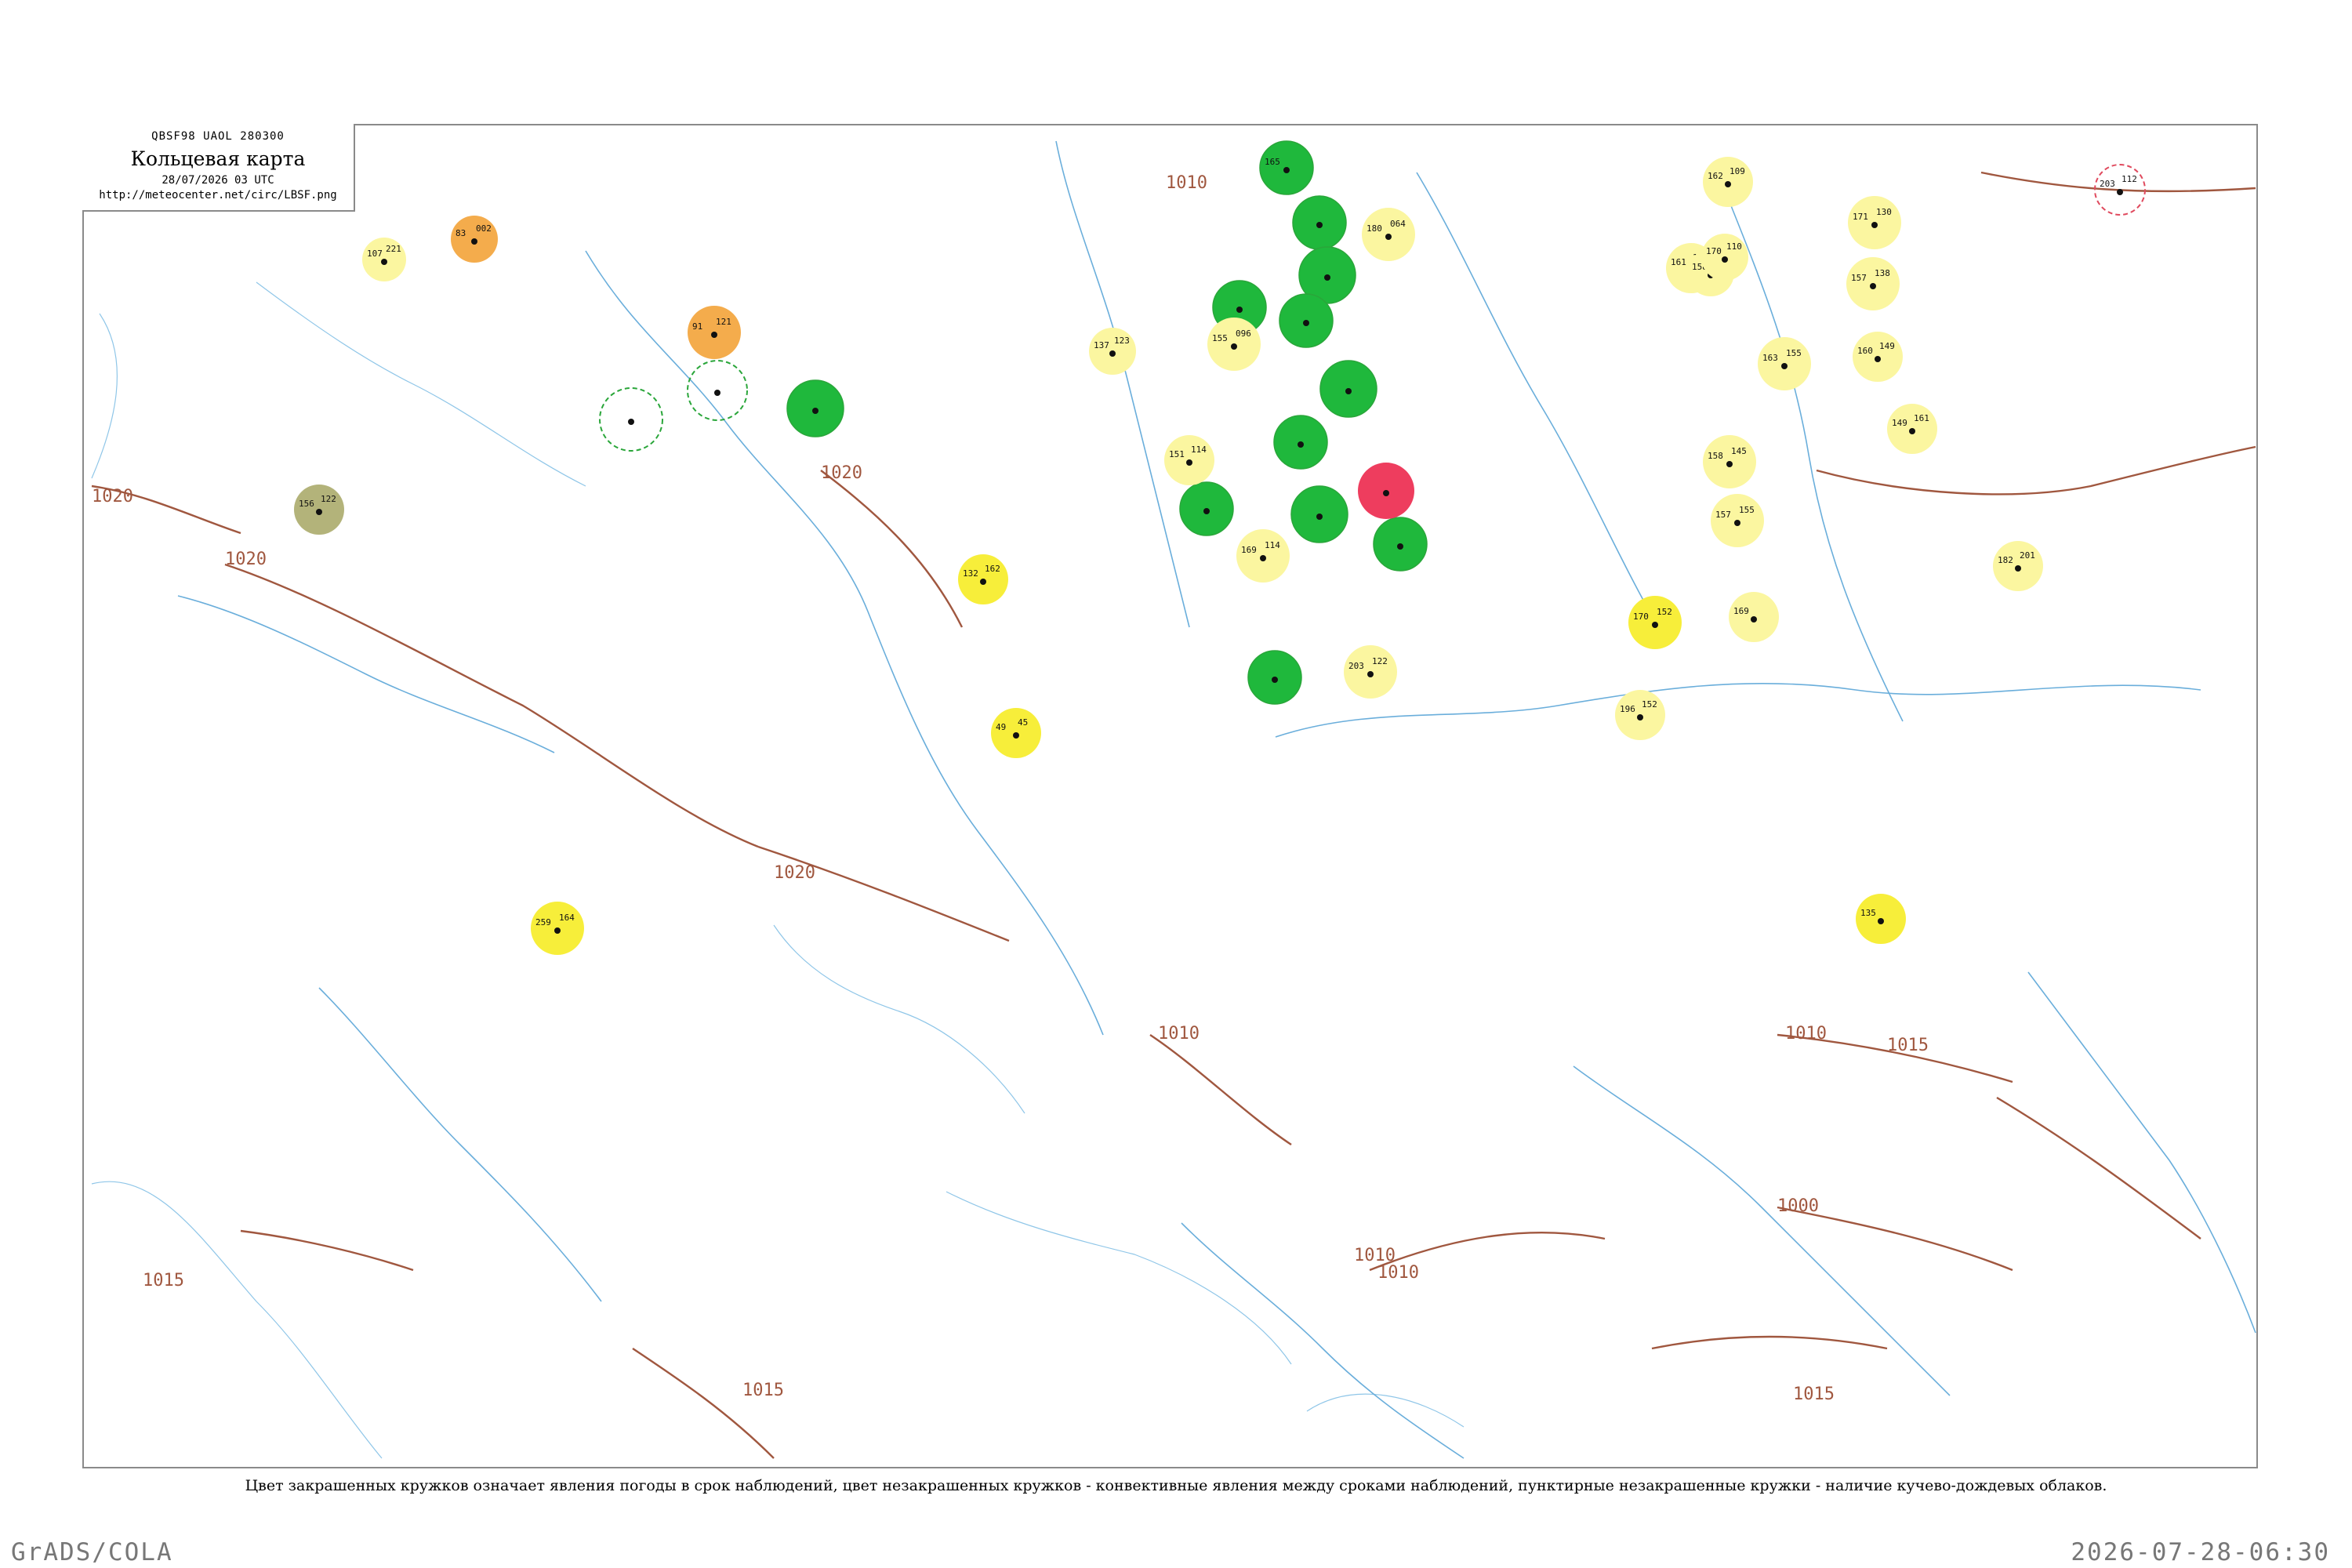 The height and width of the screenshot is (1568, 2352). I want to click on station-pressure: 064, so click(1398, 224).